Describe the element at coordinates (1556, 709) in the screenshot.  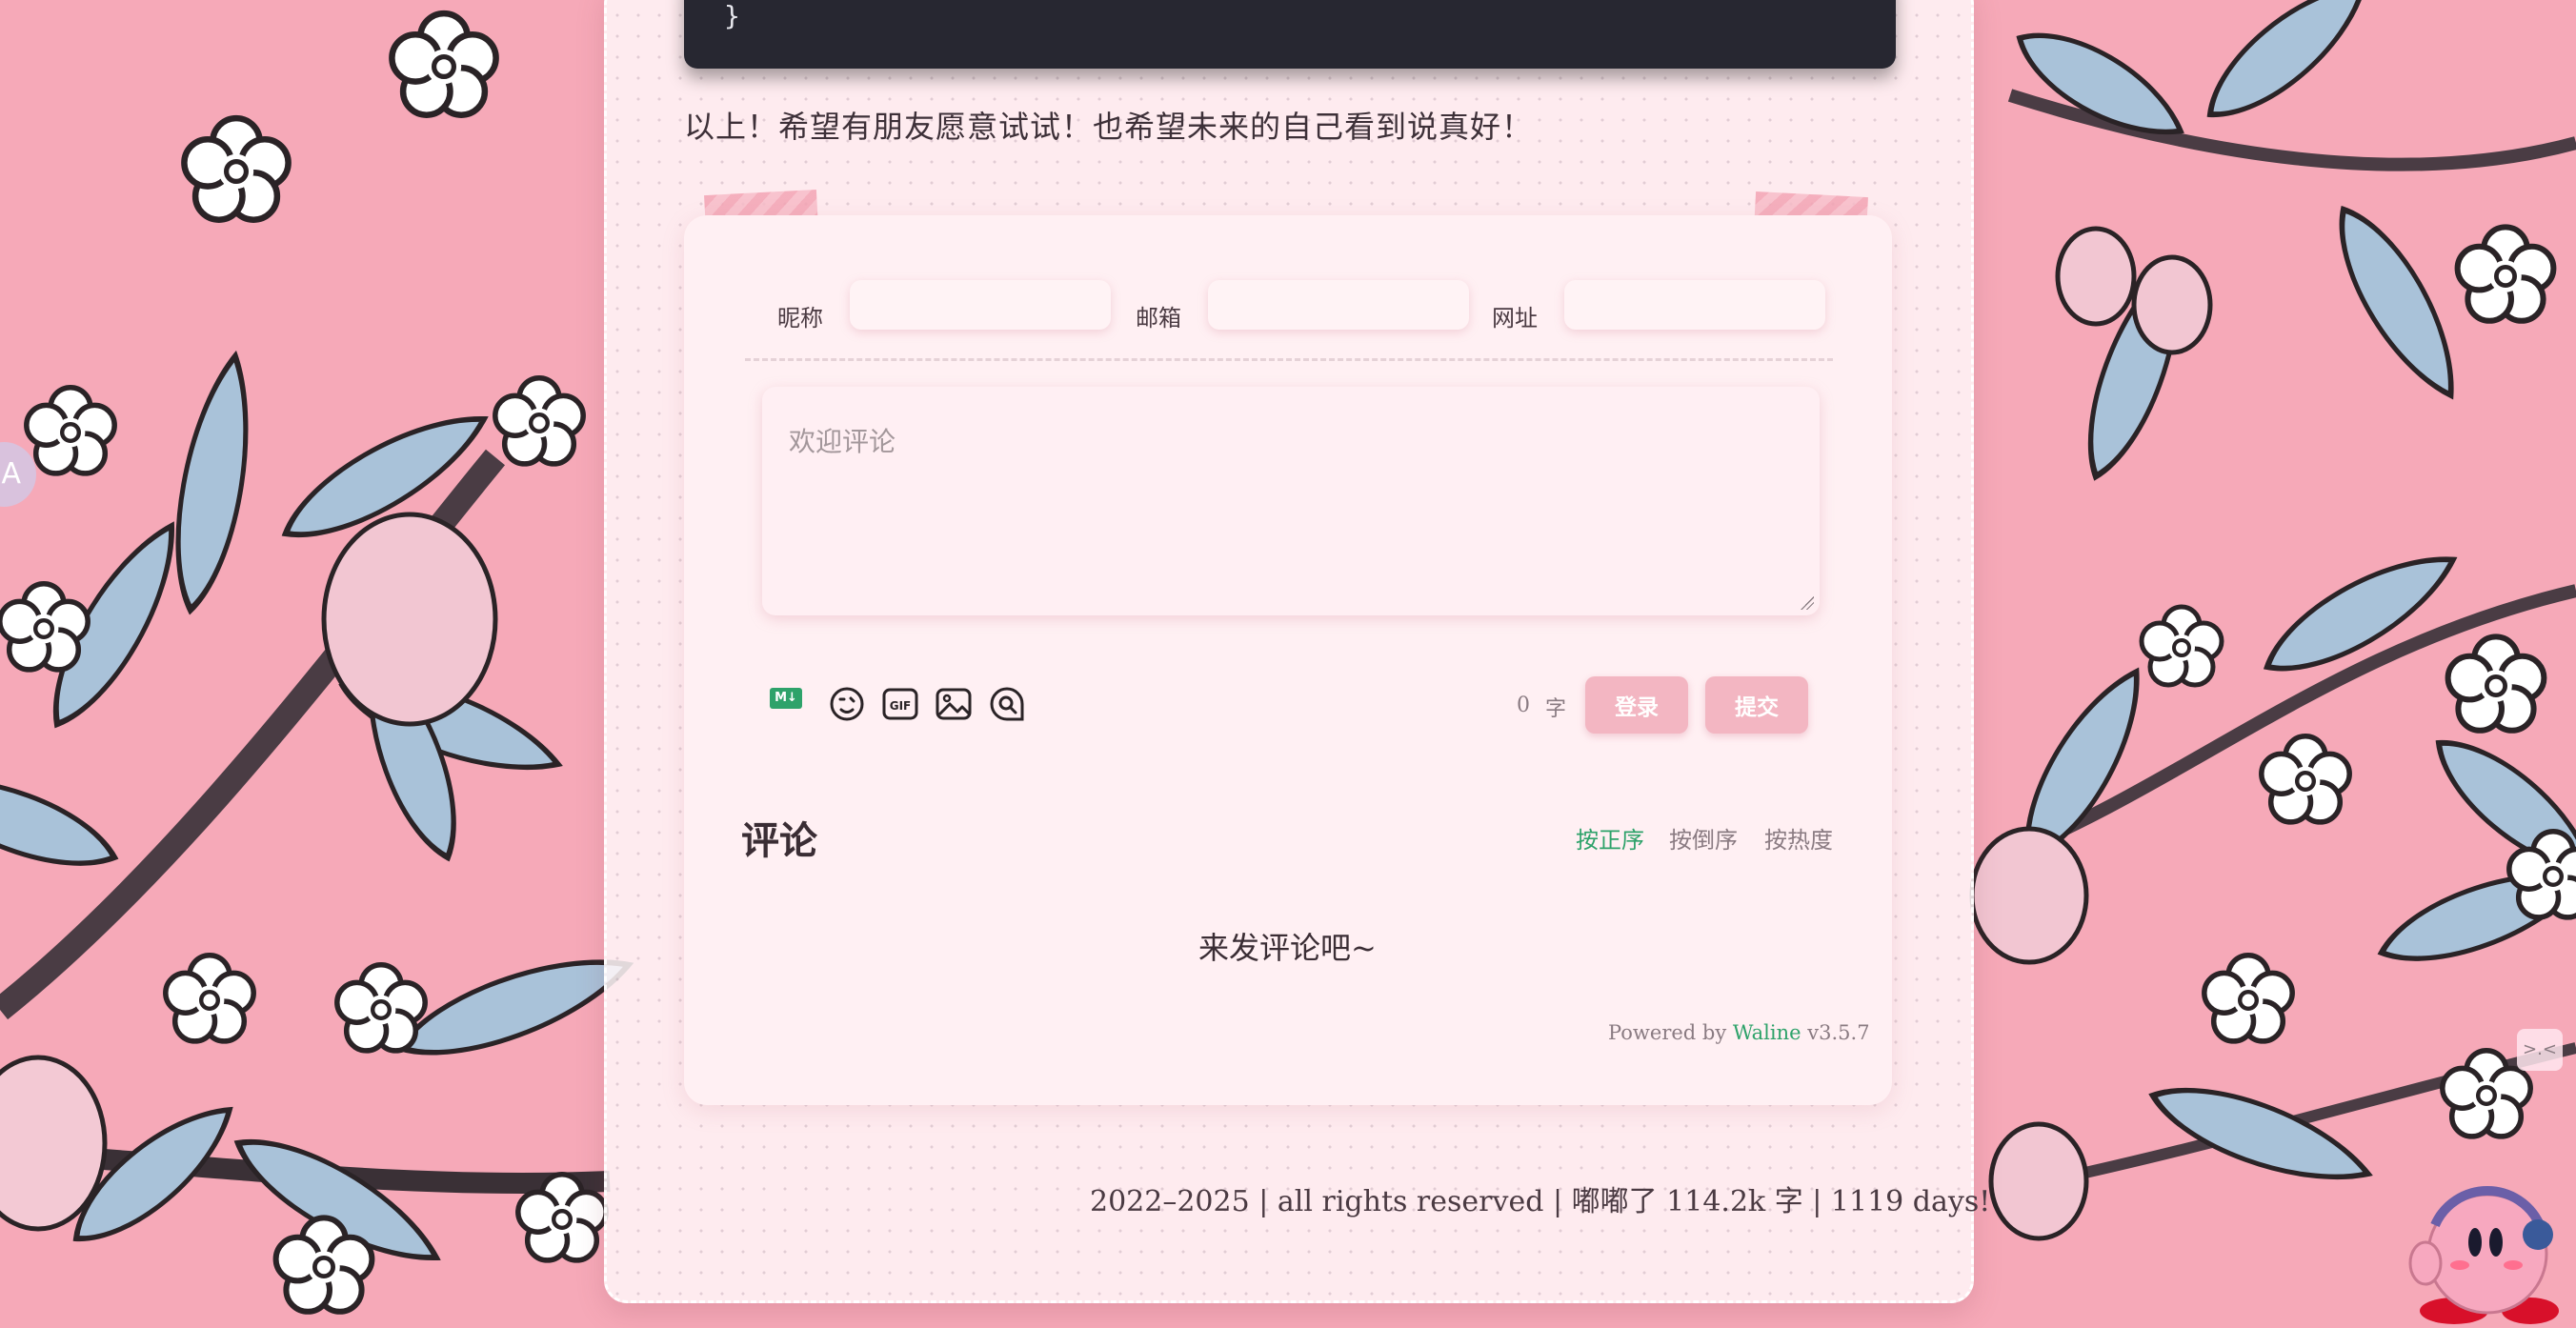
I see `word-count-unit: 字` at that location.